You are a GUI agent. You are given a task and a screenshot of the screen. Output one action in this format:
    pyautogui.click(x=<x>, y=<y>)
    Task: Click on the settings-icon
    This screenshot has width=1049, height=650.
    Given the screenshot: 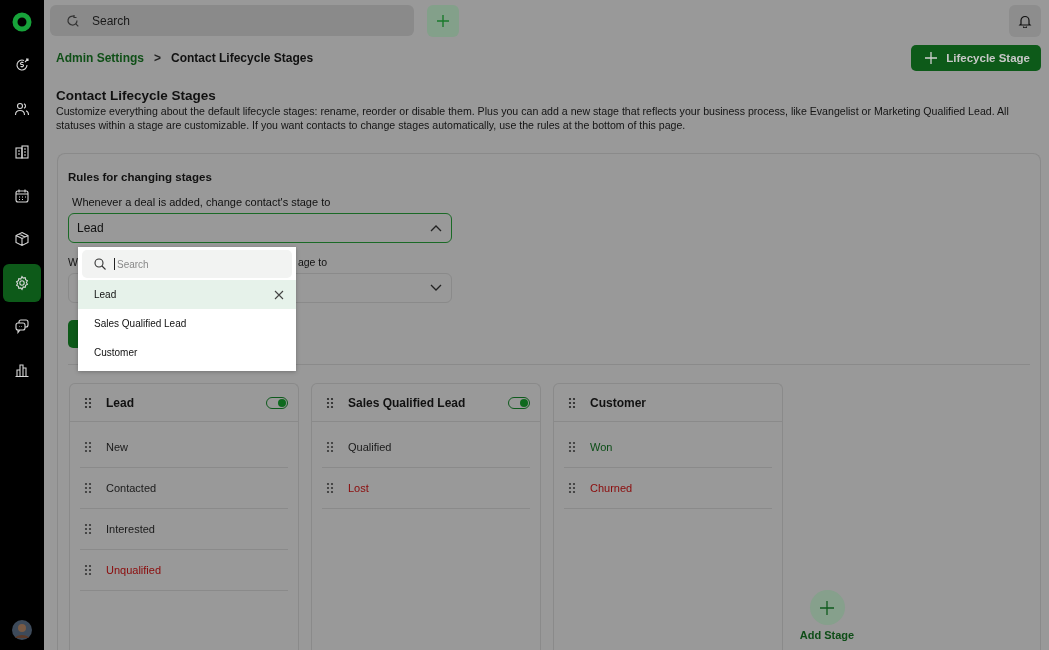 What is the action you would take?
    pyautogui.click(x=22, y=282)
    